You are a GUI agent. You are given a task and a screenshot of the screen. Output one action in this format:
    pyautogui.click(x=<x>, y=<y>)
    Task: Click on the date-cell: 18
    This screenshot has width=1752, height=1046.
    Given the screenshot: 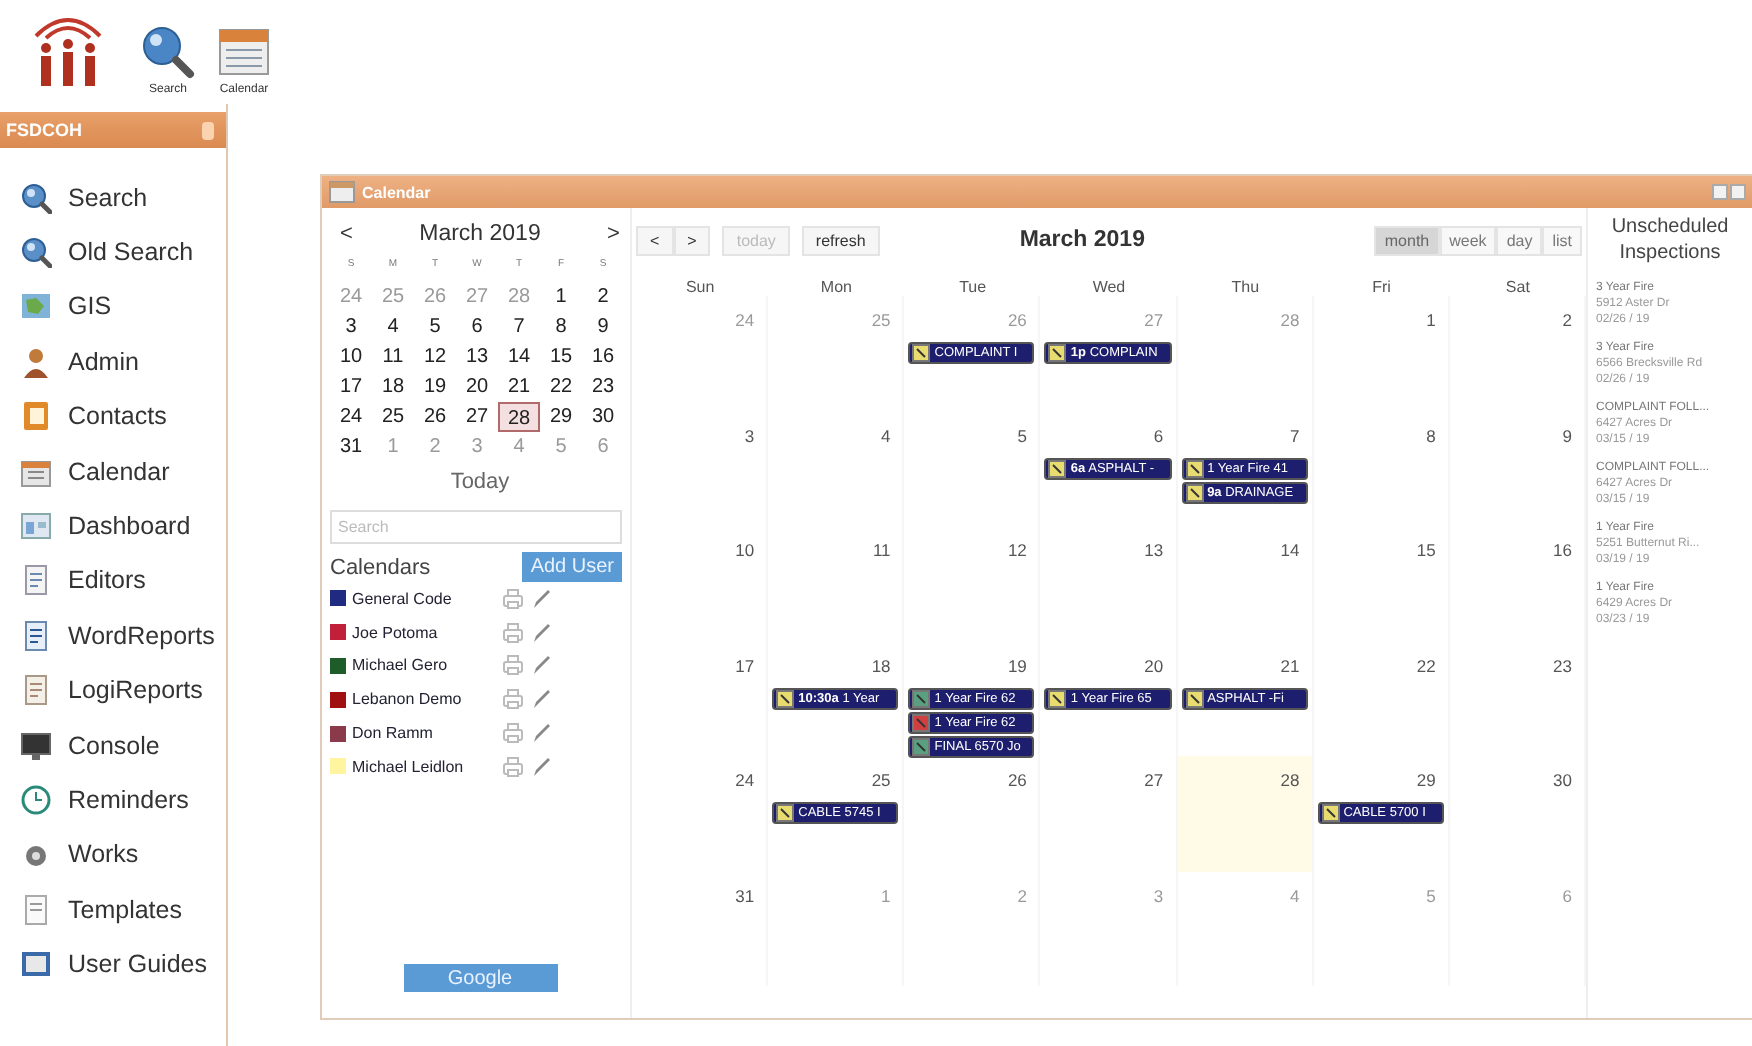 What is the action you would take?
    pyautogui.click(x=393, y=387)
    